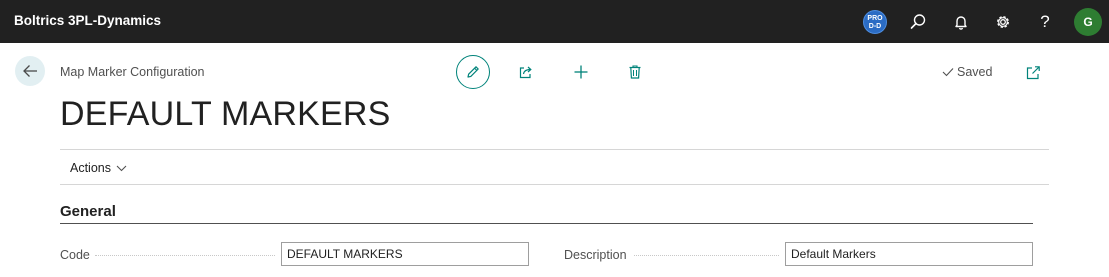  I want to click on page-title: DEFAULT MARKERS, so click(225, 114).